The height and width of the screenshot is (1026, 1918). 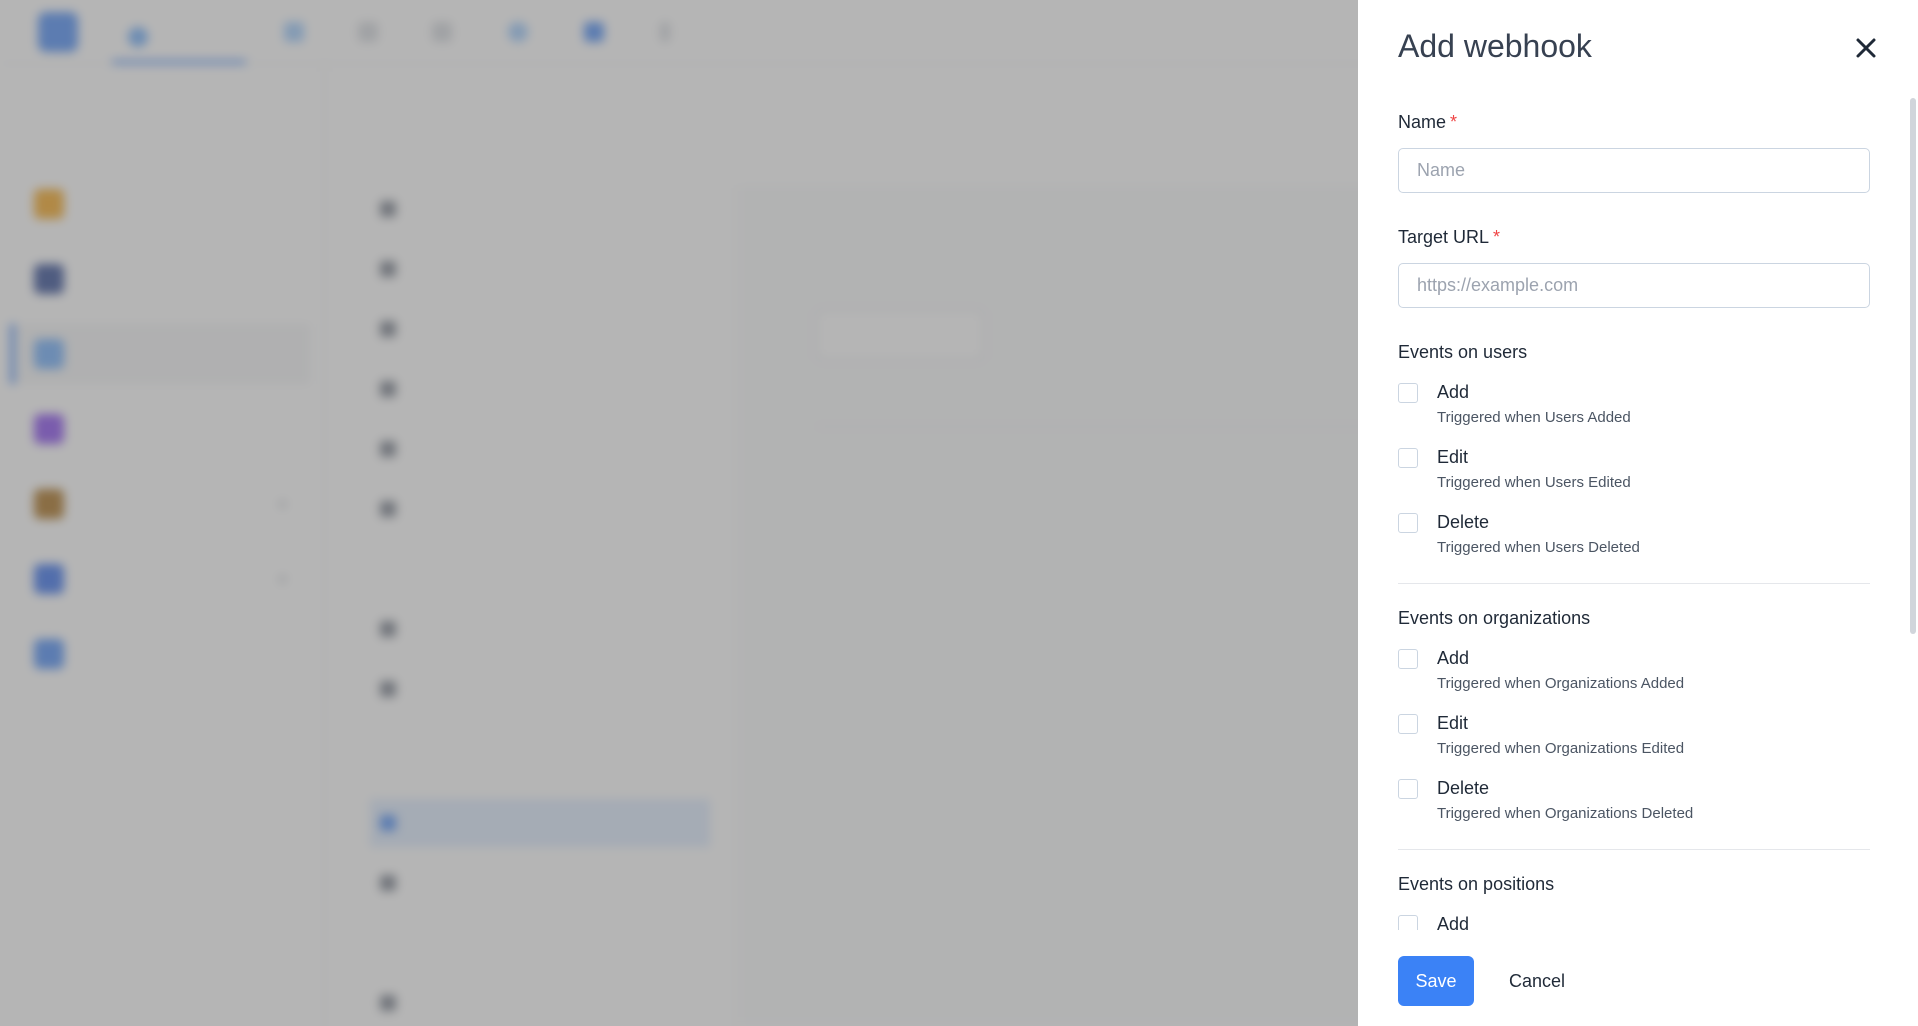 What do you see at coordinates (1463, 522) in the screenshot?
I see `users-delete-label: Delete` at bounding box center [1463, 522].